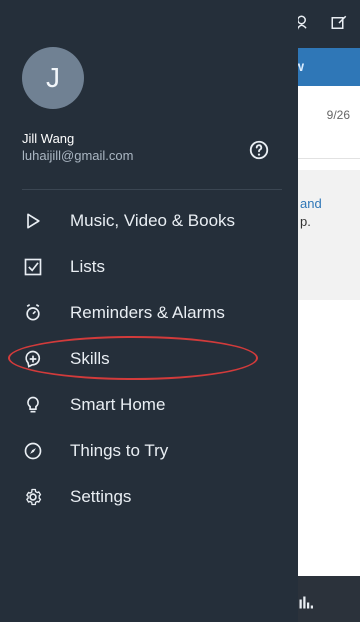 The image size is (360, 622). I want to click on menu-item-reminders-alarms: Reminders & Alarms, so click(149, 313).